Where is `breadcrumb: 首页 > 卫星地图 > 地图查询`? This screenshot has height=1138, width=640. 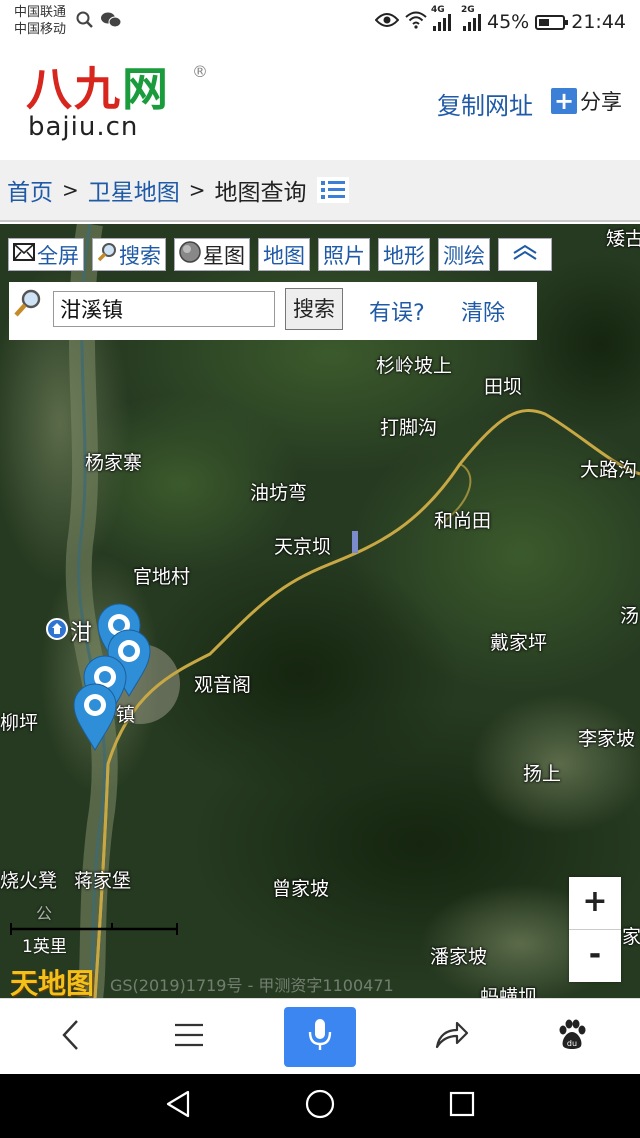 breadcrumb: 首页 > 卫星地图 > 地图查询 is located at coordinates (320, 191).